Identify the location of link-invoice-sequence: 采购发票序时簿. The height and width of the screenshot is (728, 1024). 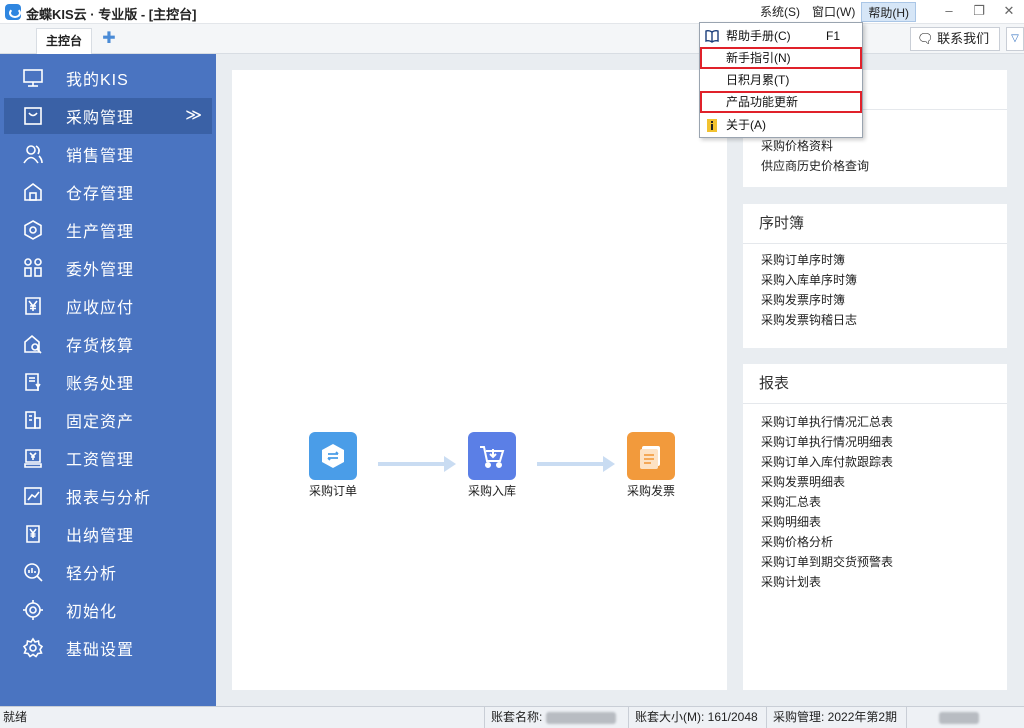
(884, 300).